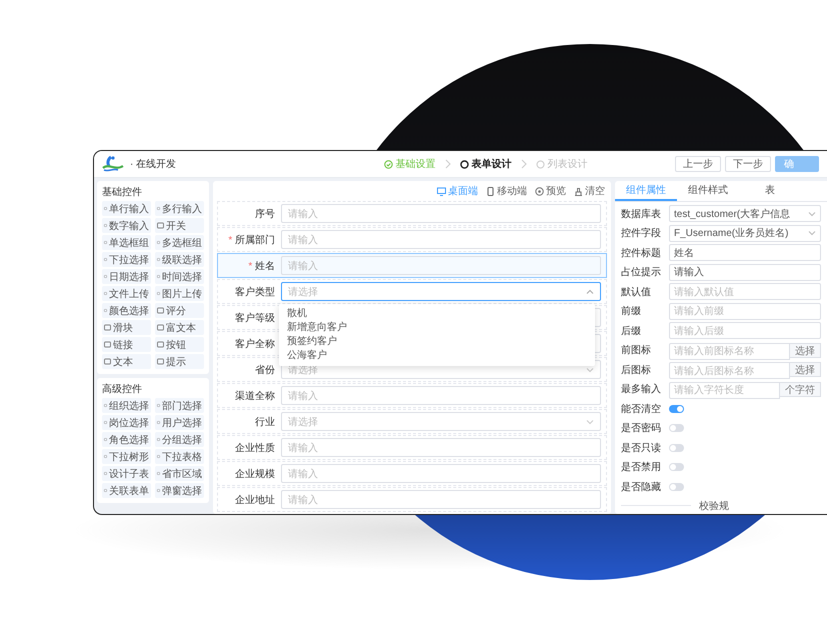 Image resolution: width=827 pixels, height=636 pixels. Describe the element at coordinates (126, 259) in the screenshot. I see `control-tile: 下拉选择` at that location.